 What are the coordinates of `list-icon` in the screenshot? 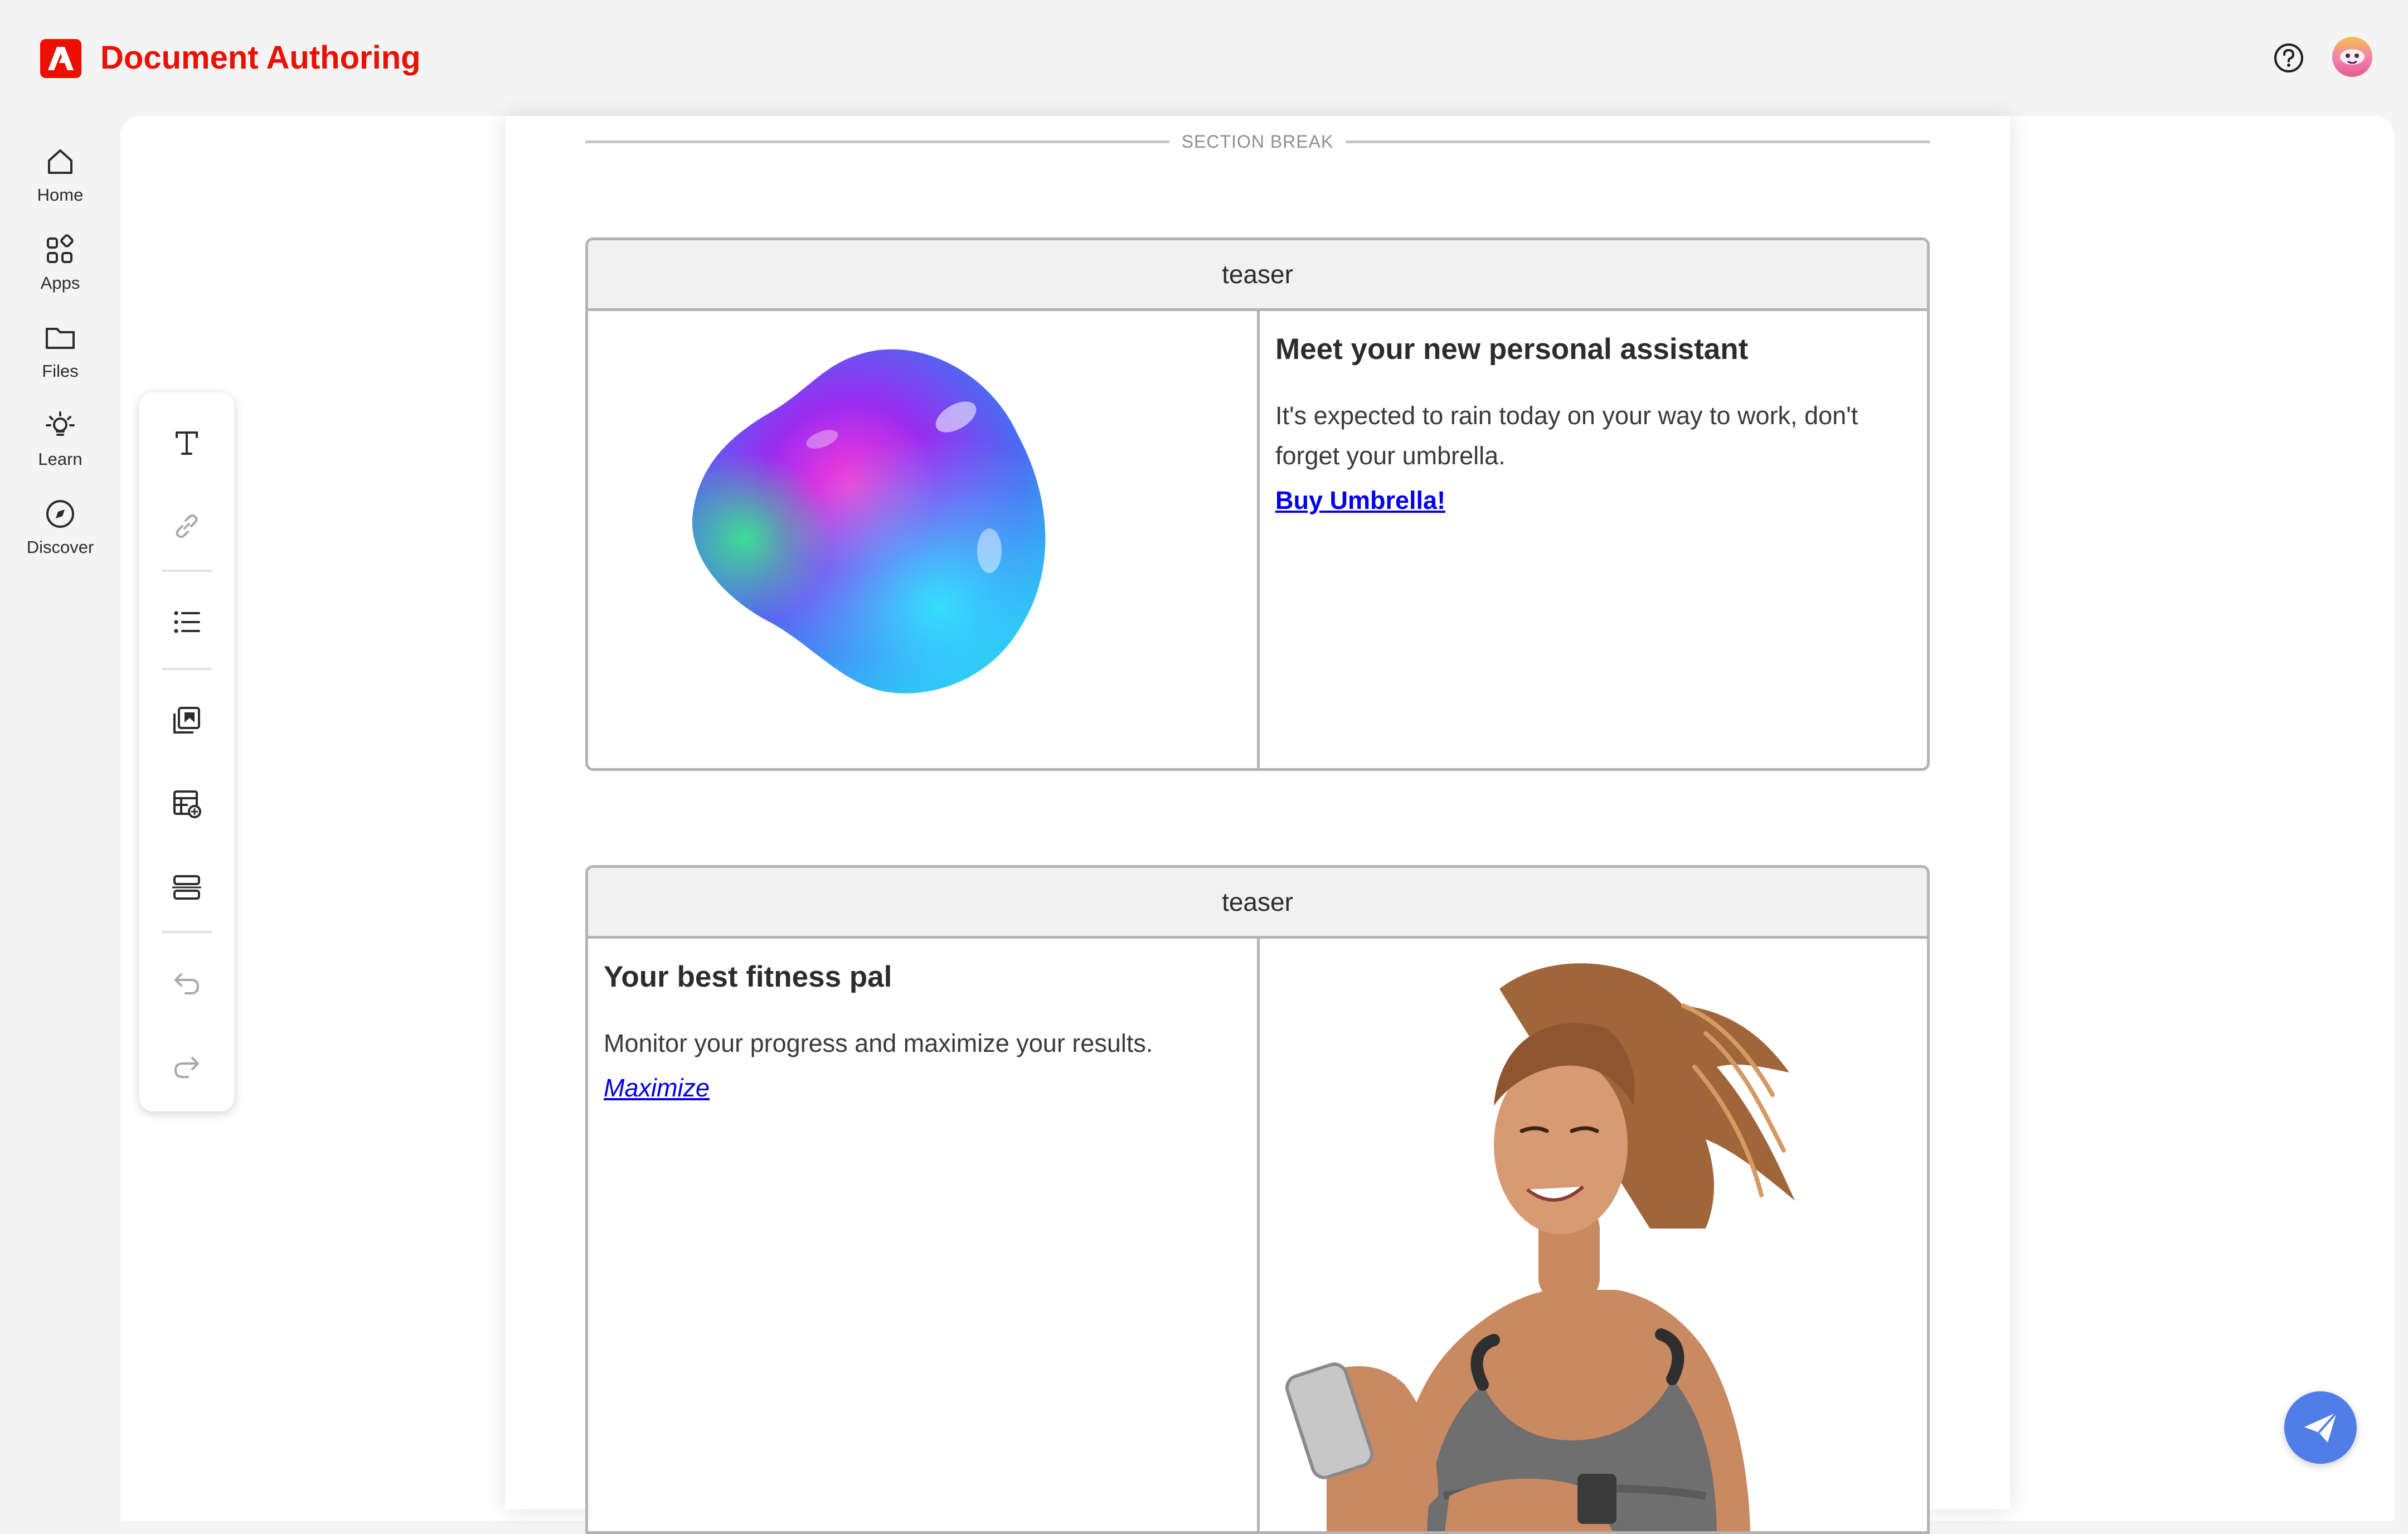 It's located at (187, 622).